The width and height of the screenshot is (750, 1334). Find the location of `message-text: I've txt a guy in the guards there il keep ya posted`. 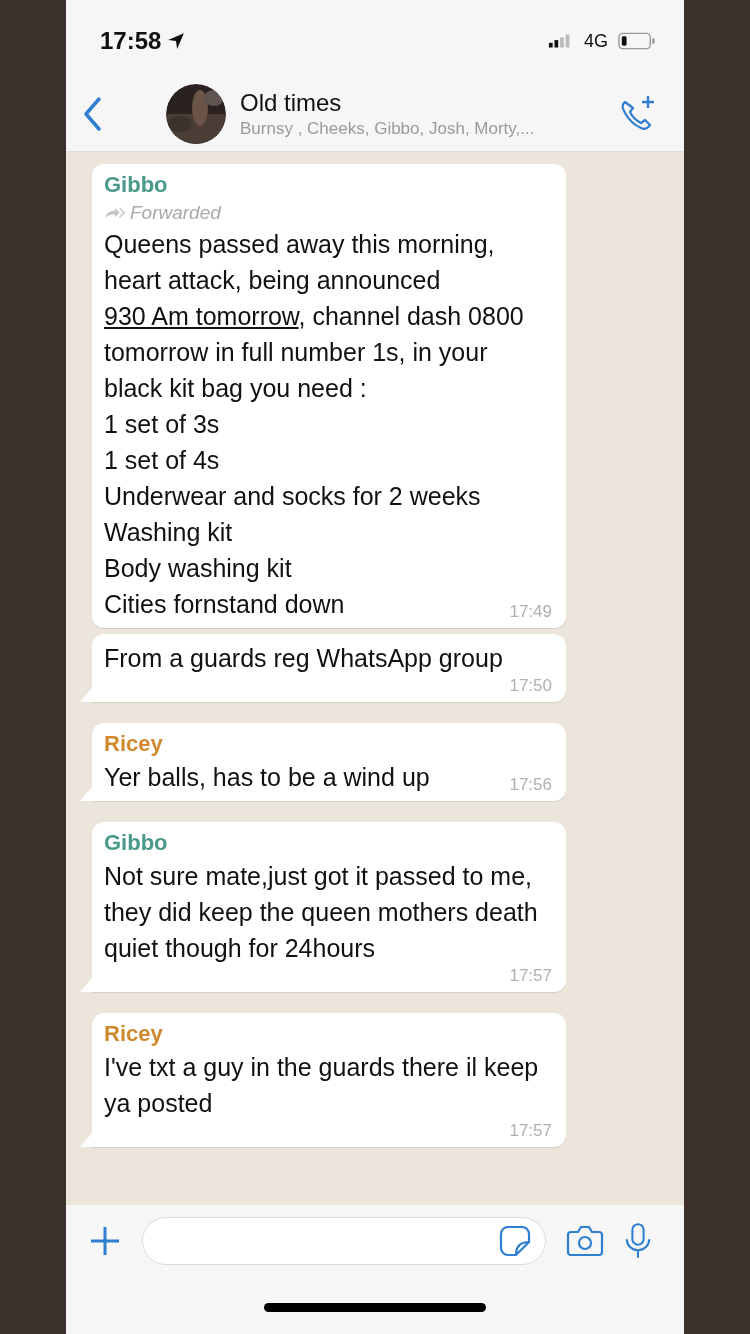

message-text: I've txt a guy in the guards there il keep ya posted is located at coordinates (322, 1085).